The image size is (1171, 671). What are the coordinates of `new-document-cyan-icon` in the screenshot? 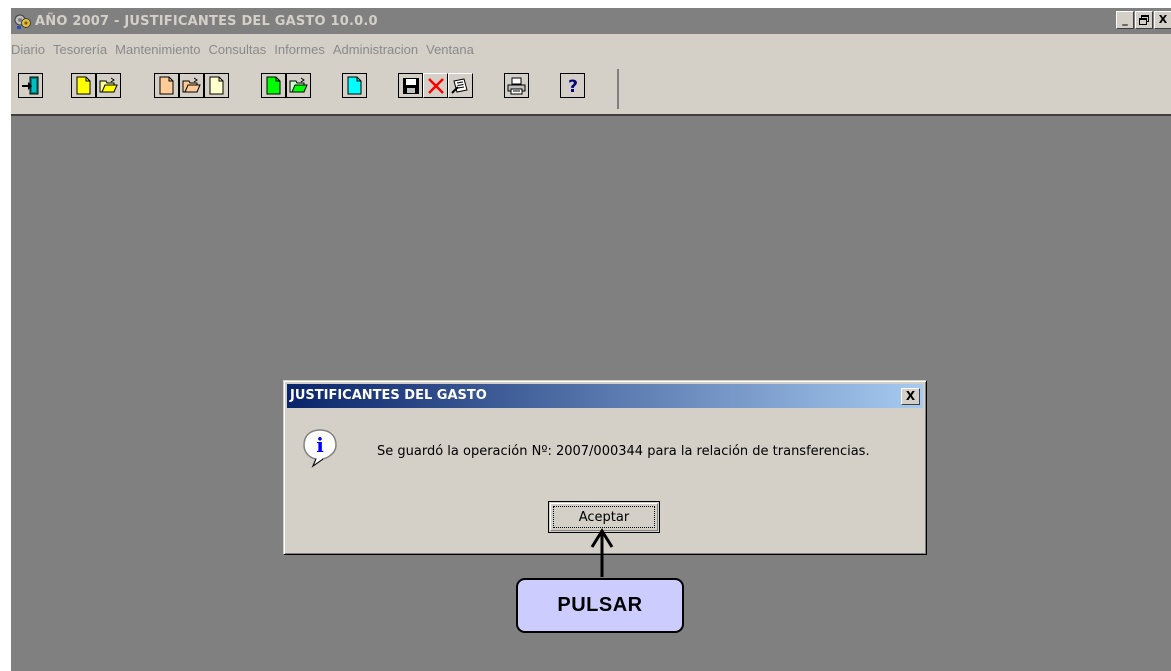 It's located at (354, 85).